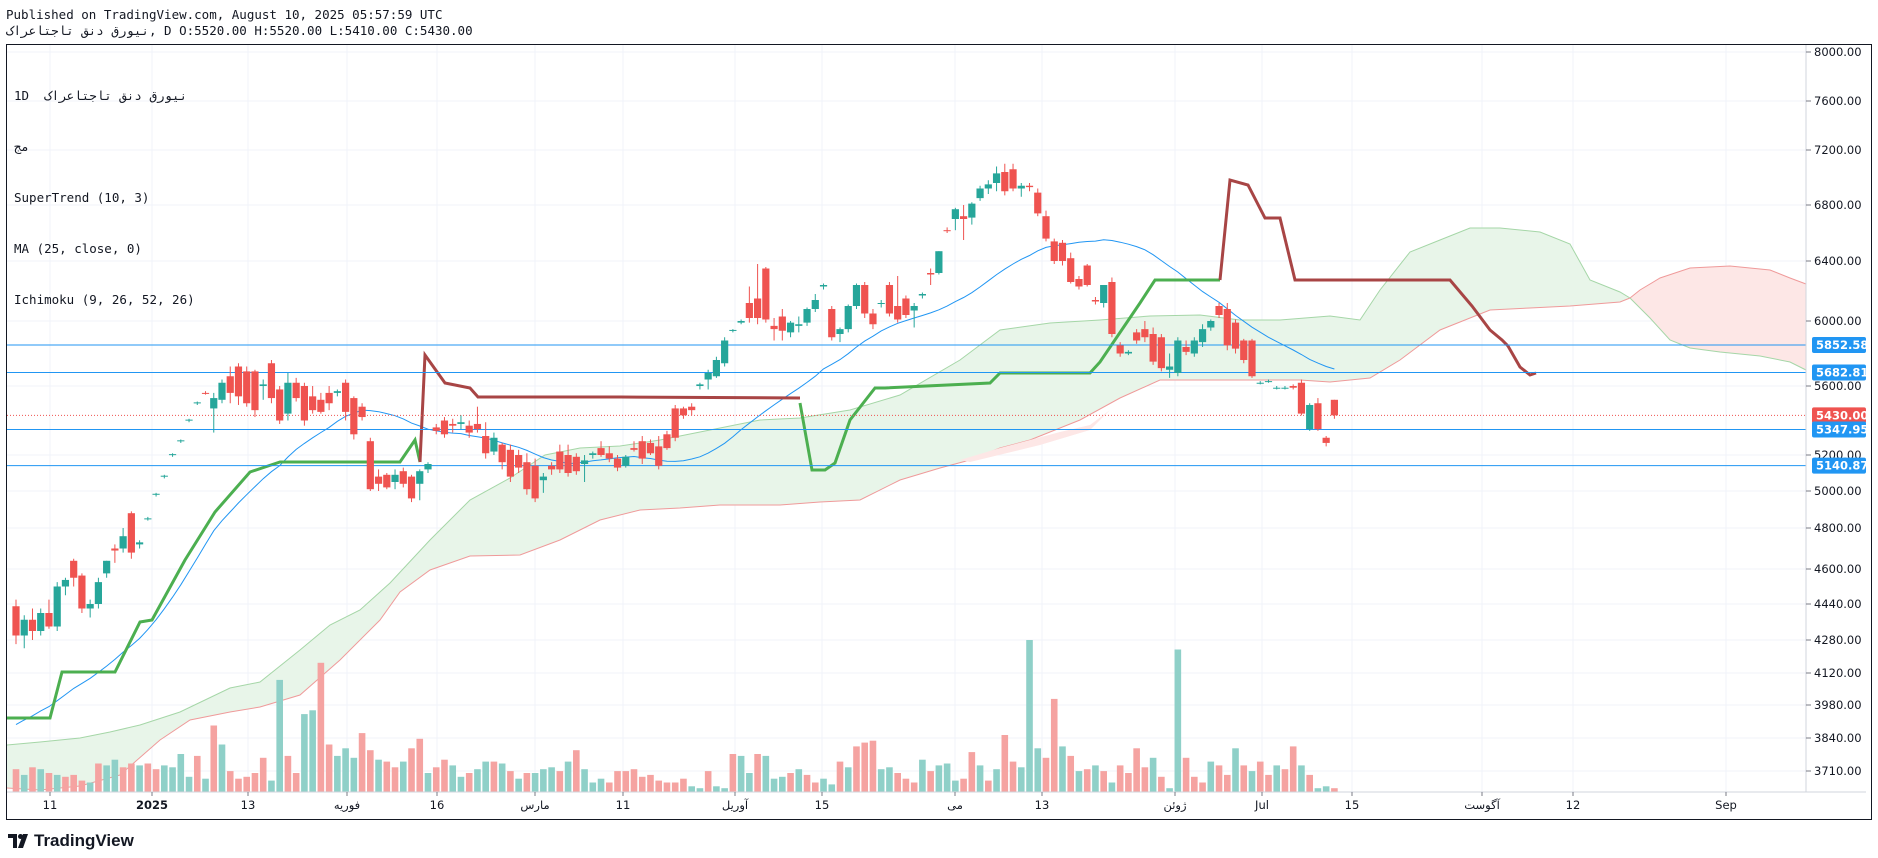 The height and width of the screenshot is (858, 1878). Describe the element at coordinates (104, 299) in the screenshot. I see `legend-ichimoku: Ichimoku (9, 26, 52, 26)` at that location.